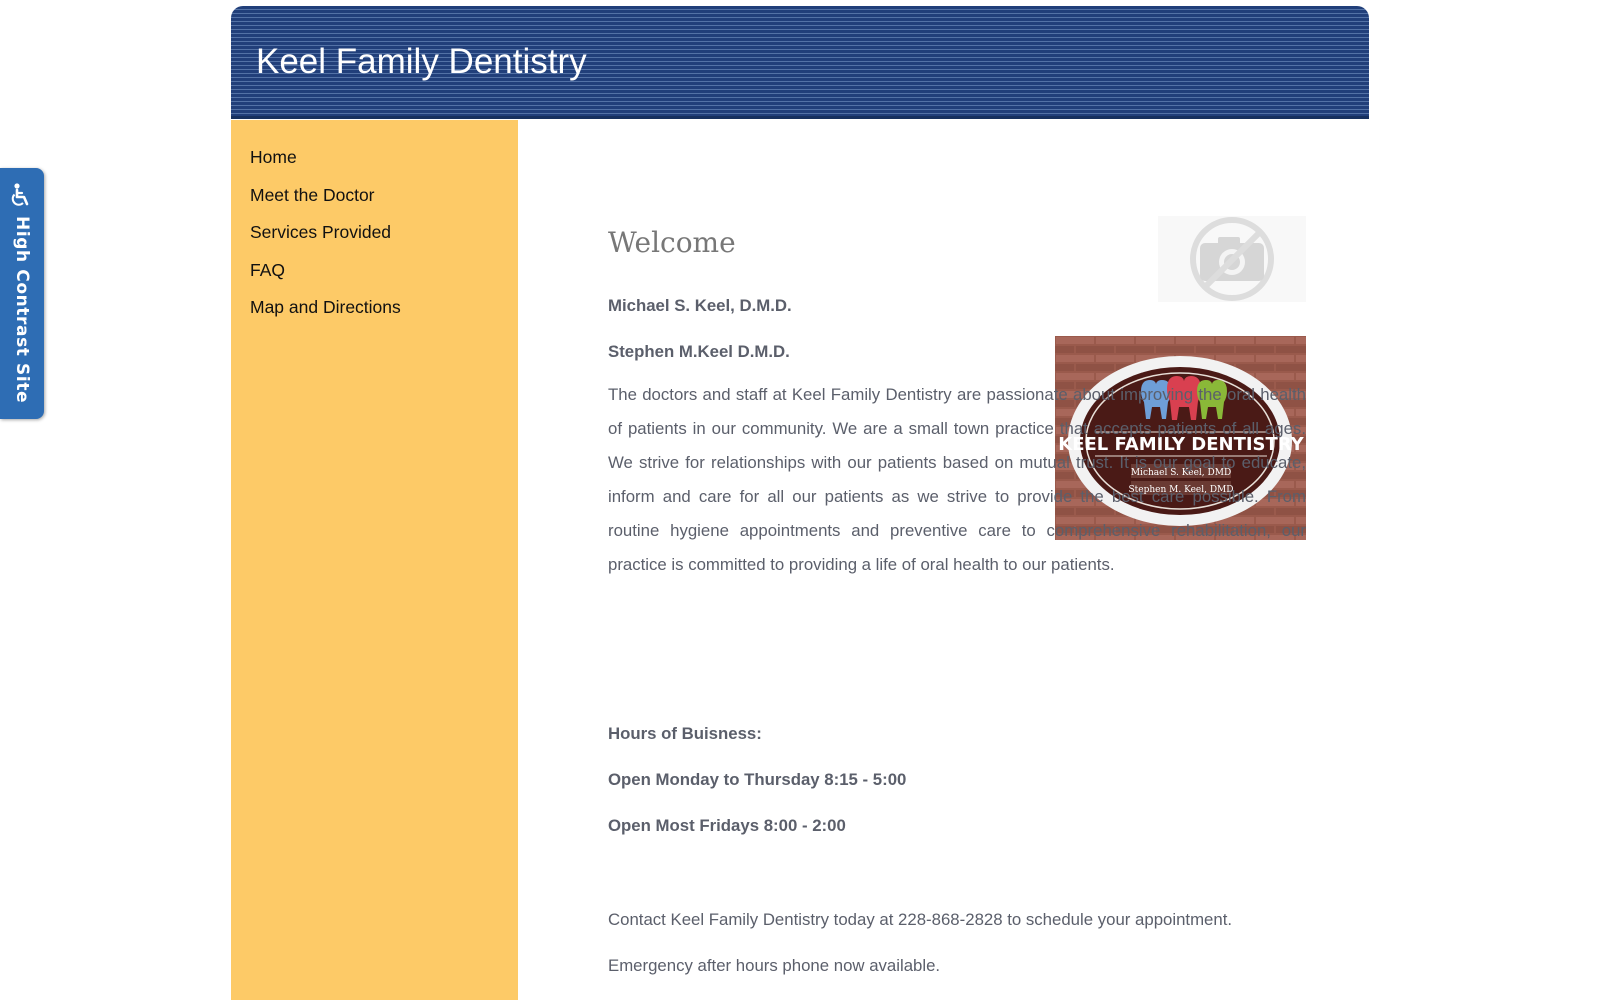 This screenshot has height=1000, width=1600. I want to click on nav-link-map-and-directions: Map and Directions, so click(325, 307).